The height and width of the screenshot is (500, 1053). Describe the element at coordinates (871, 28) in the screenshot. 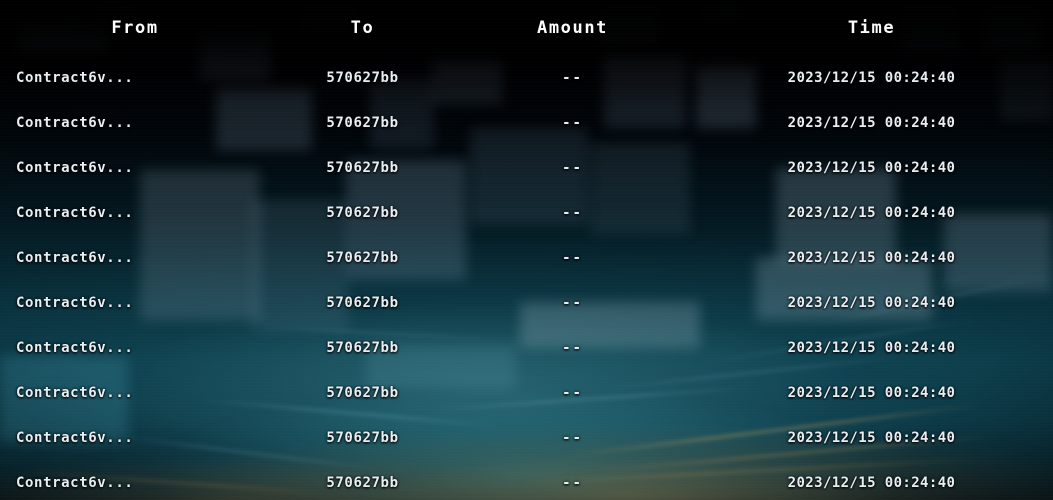

I see `column-header-time: Time` at that location.